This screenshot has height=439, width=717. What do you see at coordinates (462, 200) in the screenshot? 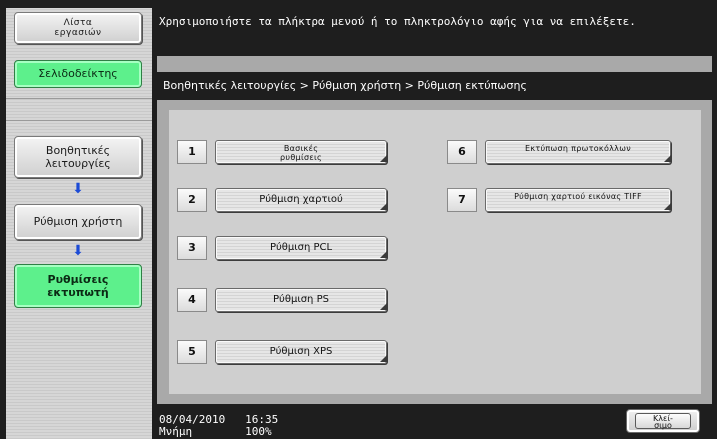
I see `menu-number: 7` at bounding box center [462, 200].